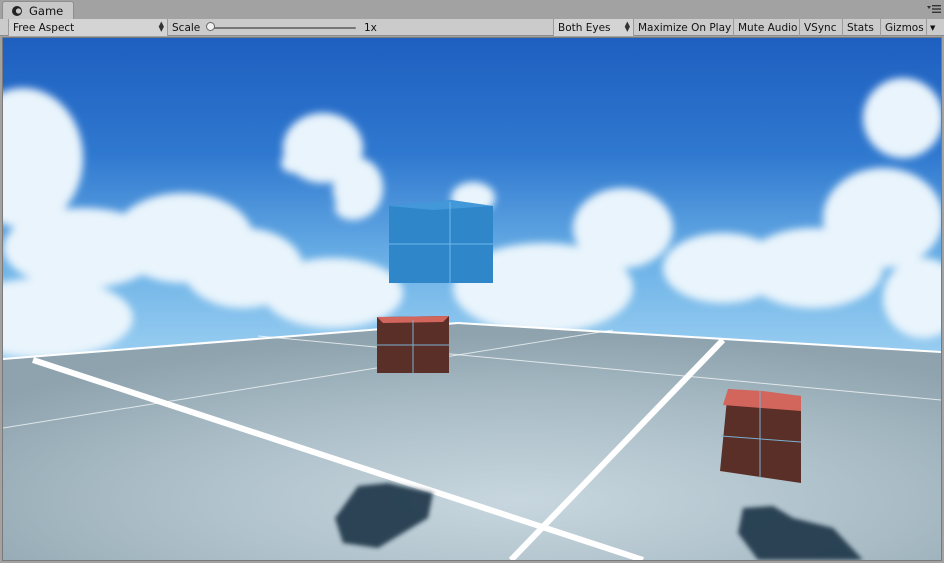 The height and width of the screenshot is (563, 944). I want to click on eyes-dropdown: Both Eyes ▲ ▼, so click(594, 27).